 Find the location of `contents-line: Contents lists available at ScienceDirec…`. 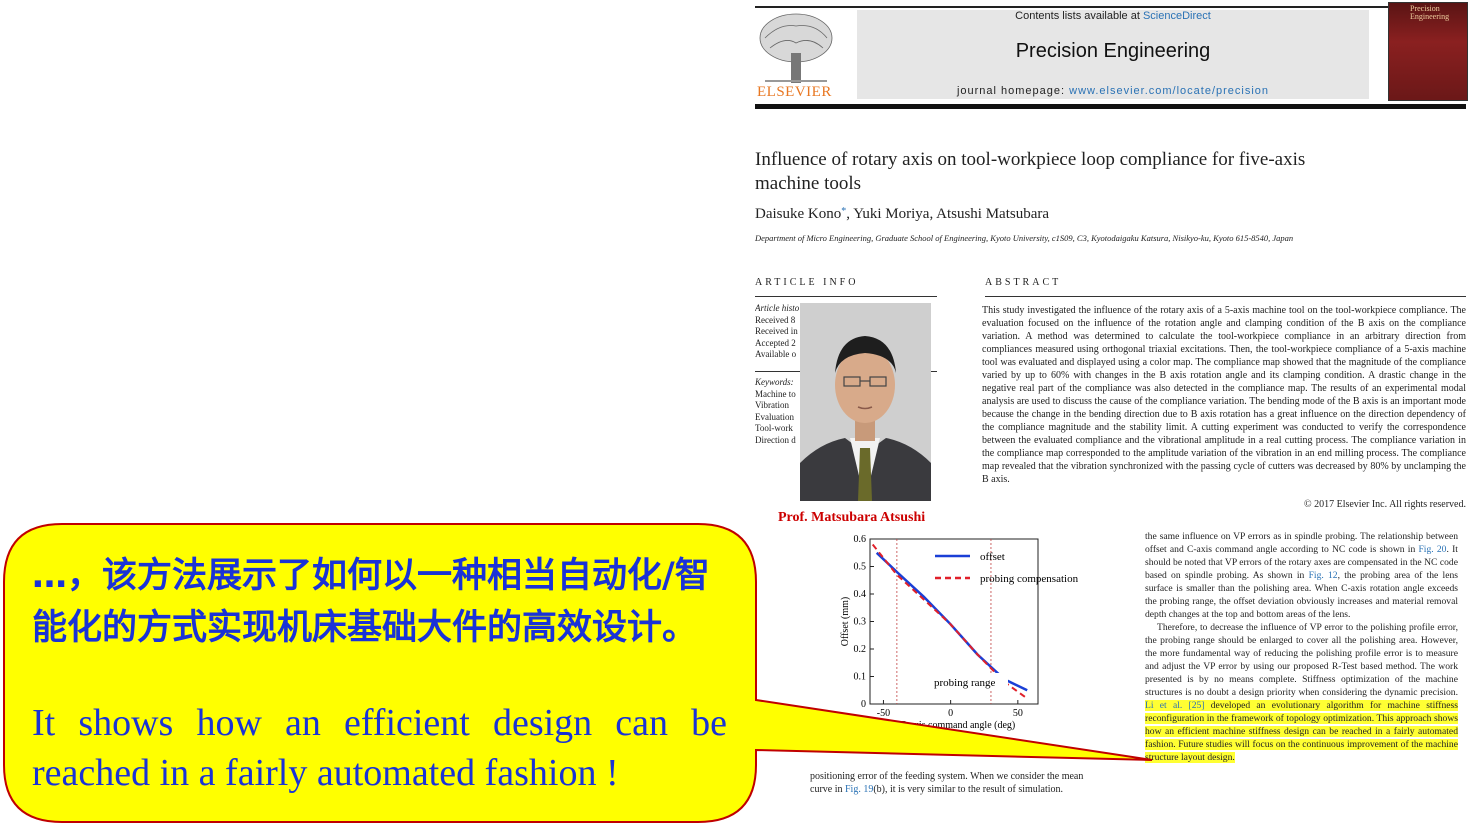

contents-line: Contents lists available at ScienceDirec… is located at coordinates (1113, 16).